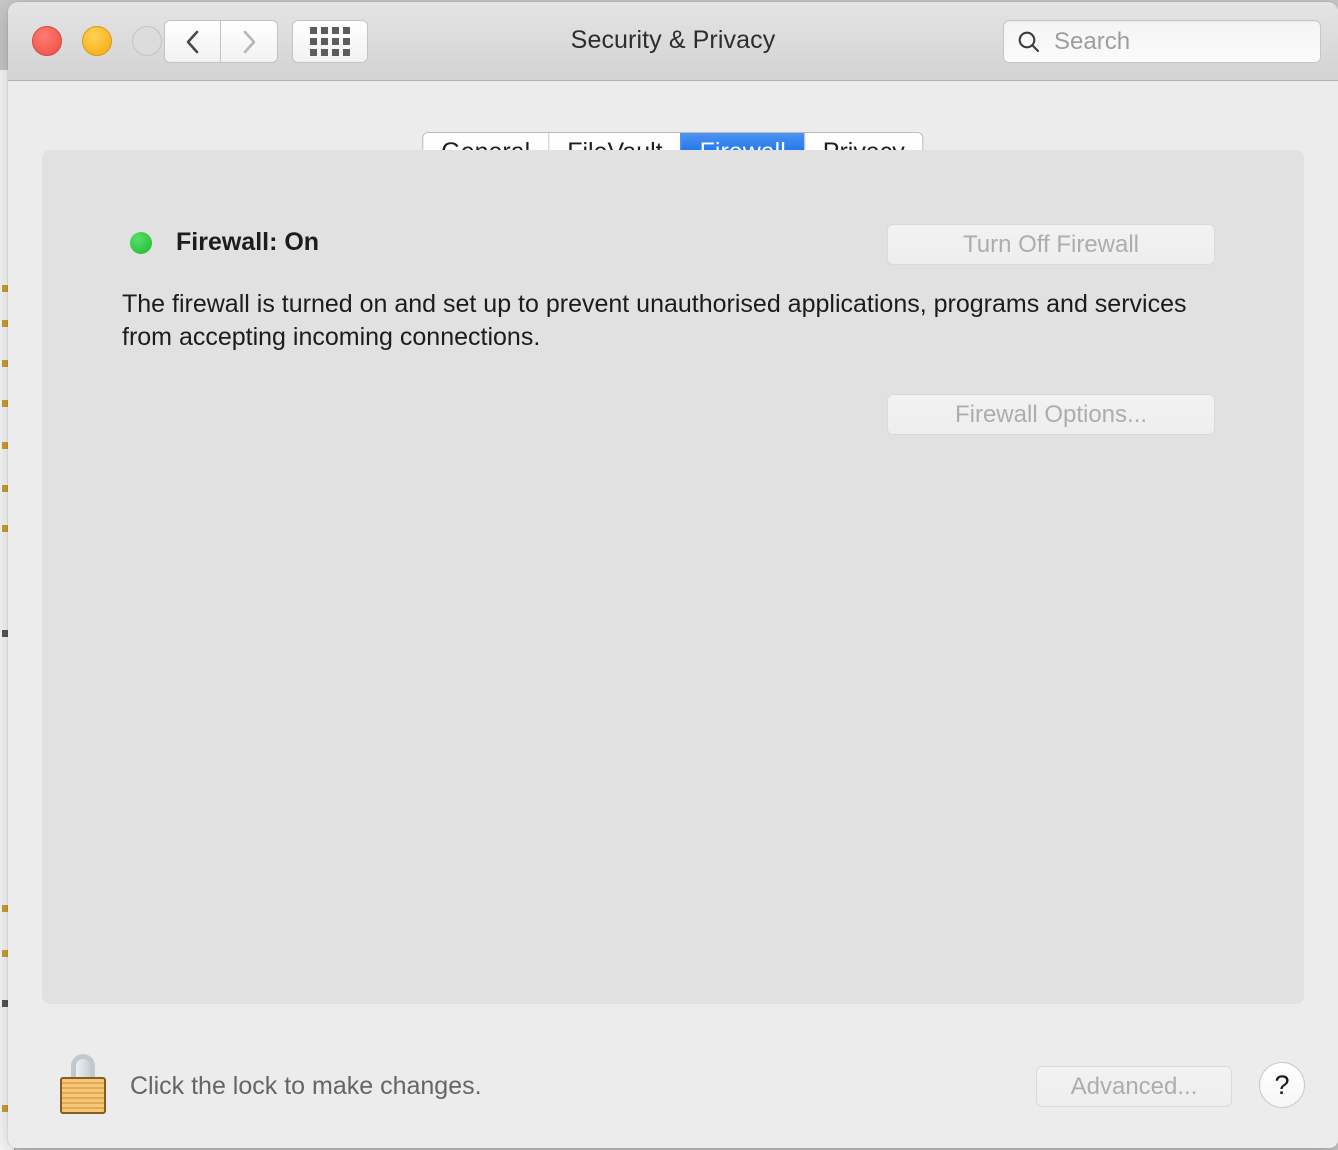  What do you see at coordinates (306, 1086) in the screenshot?
I see `lock-hint-text: Click the lock to make changes.` at bounding box center [306, 1086].